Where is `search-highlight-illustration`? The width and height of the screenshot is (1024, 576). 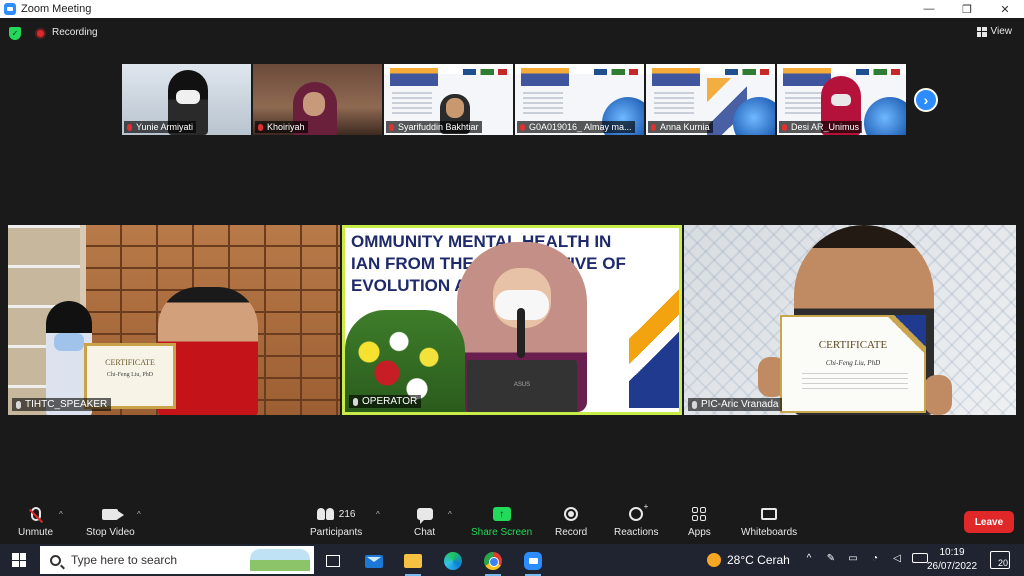 search-highlight-illustration is located at coordinates (280, 560).